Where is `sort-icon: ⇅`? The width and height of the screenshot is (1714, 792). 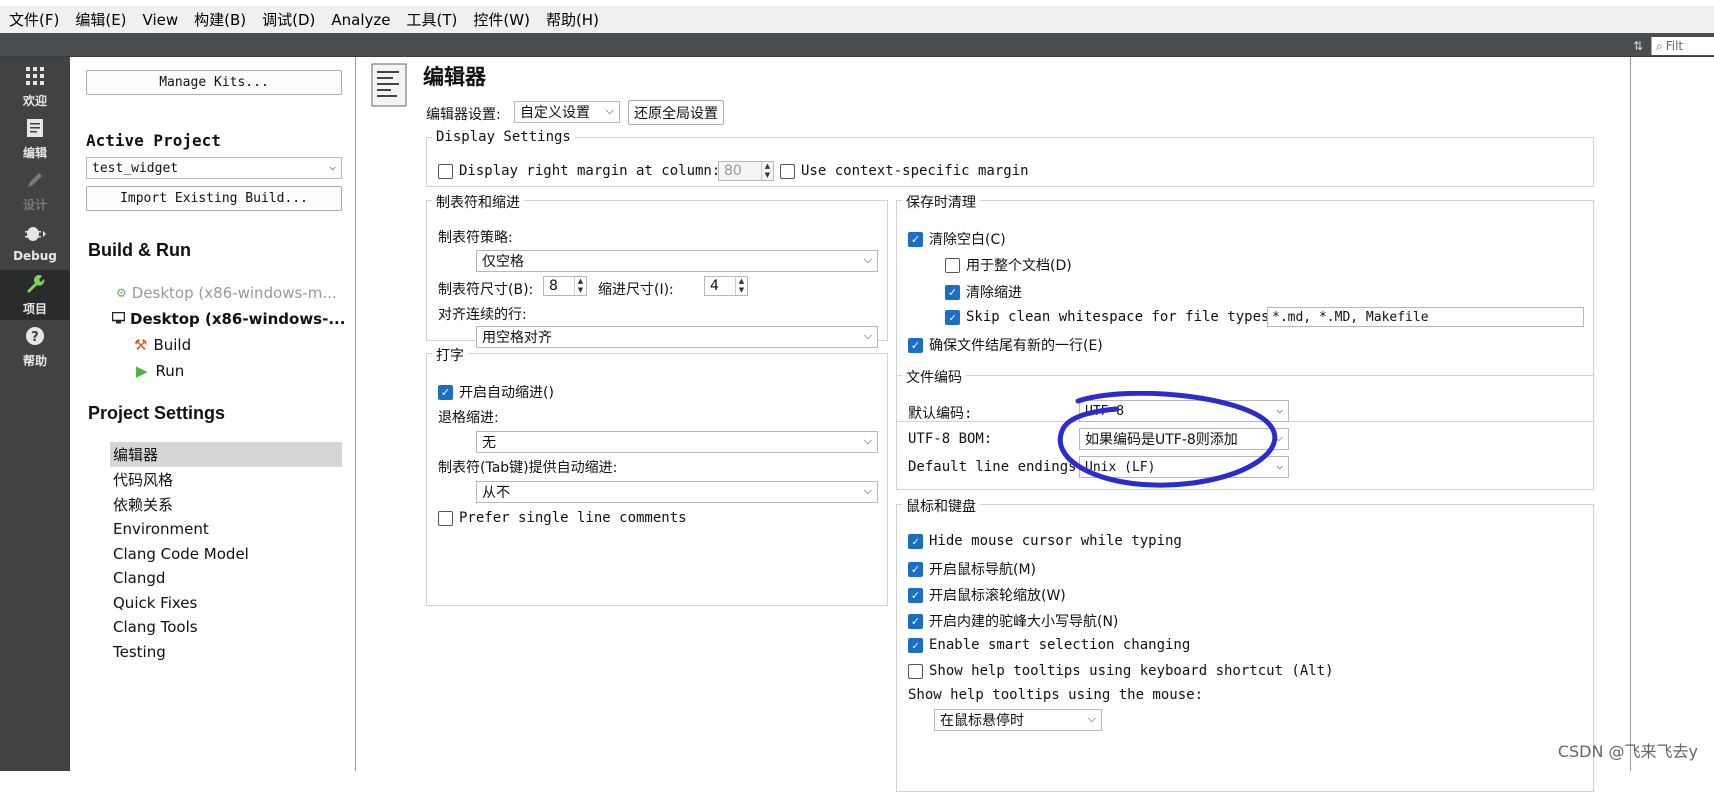
sort-icon: ⇅ is located at coordinates (1638, 46).